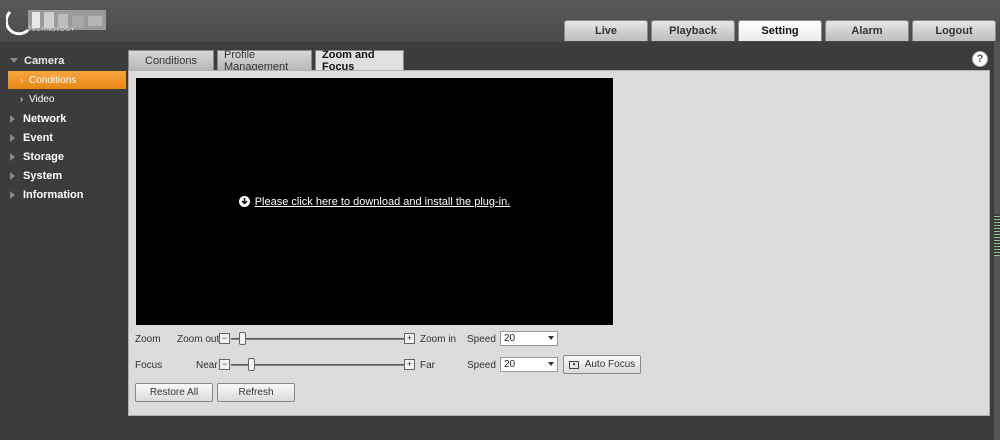 The width and height of the screenshot is (1000, 440). Describe the element at coordinates (529, 364) in the screenshot. I see `focus-speed-select: 20` at that location.